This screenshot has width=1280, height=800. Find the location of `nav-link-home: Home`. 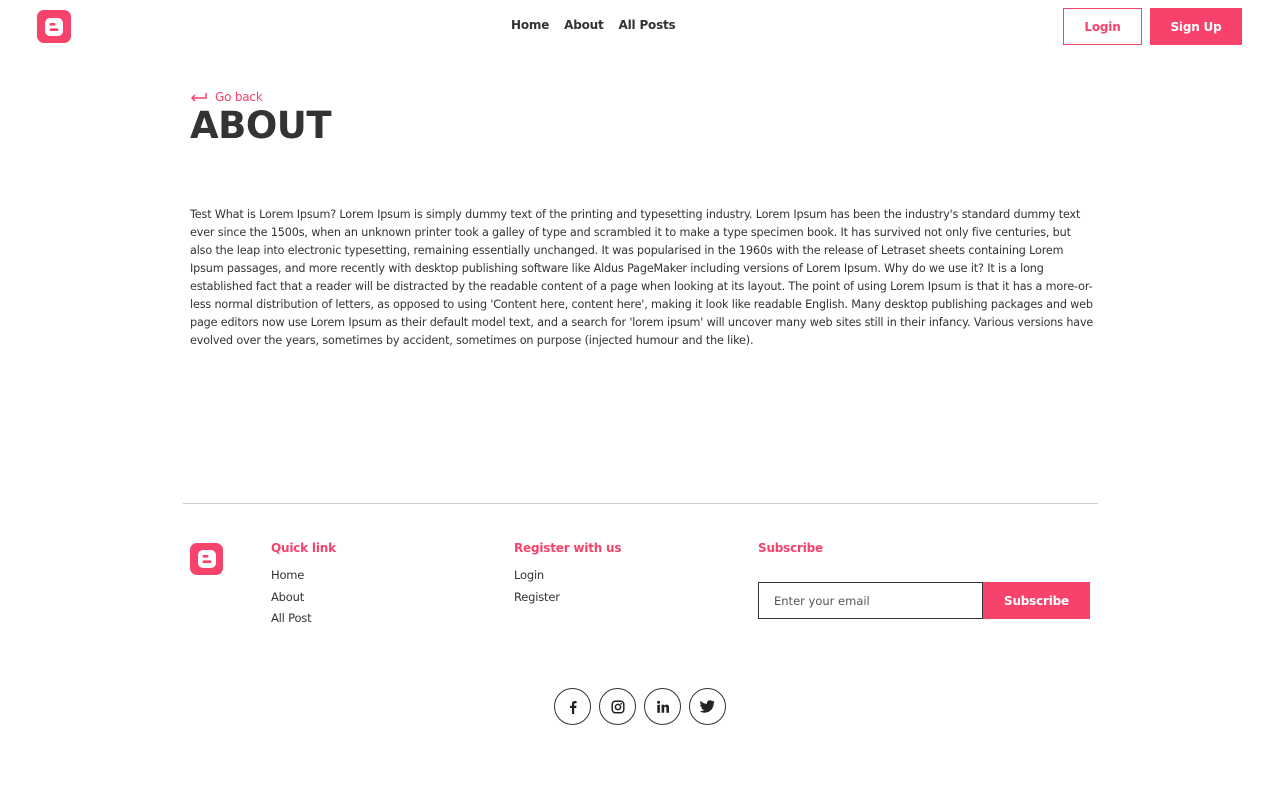

nav-link-home: Home is located at coordinates (530, 25).